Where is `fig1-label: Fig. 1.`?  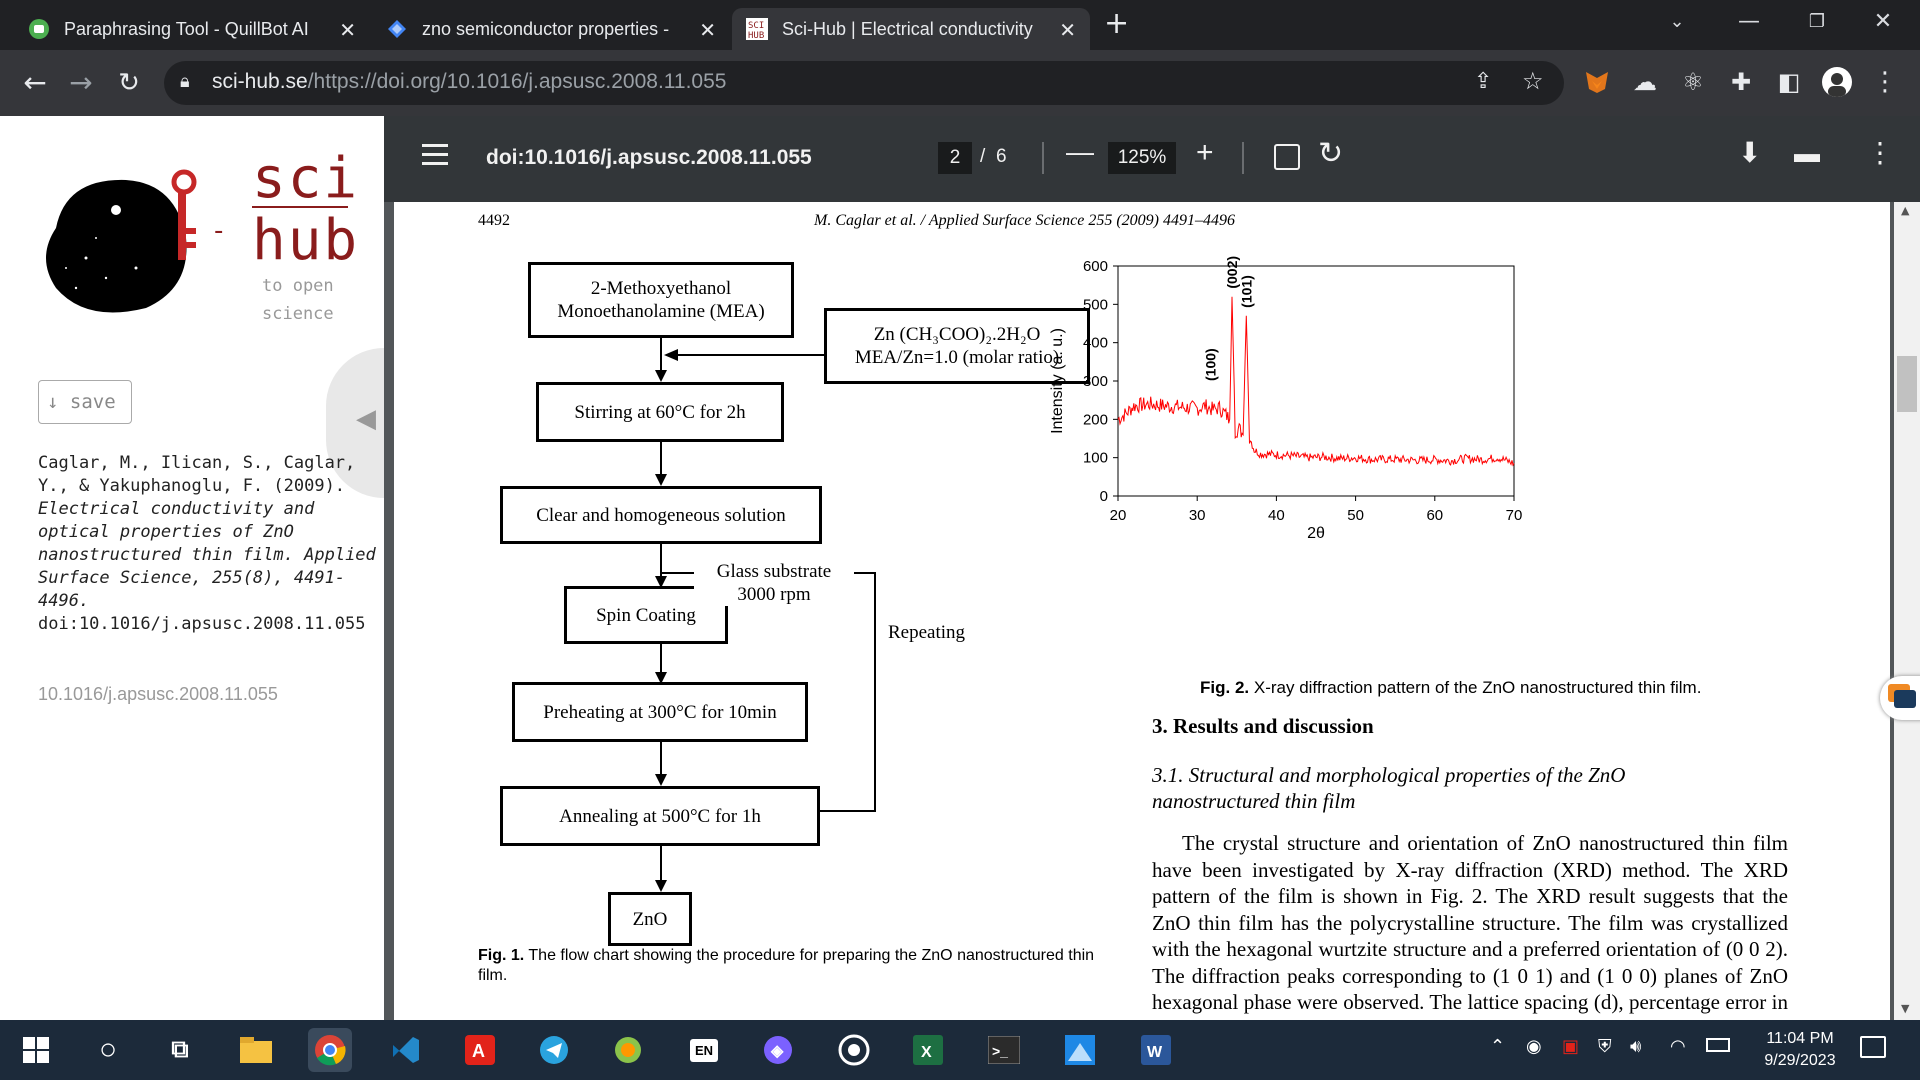
fig1-label: Fig. 1. is located at coordinates (501, 955).